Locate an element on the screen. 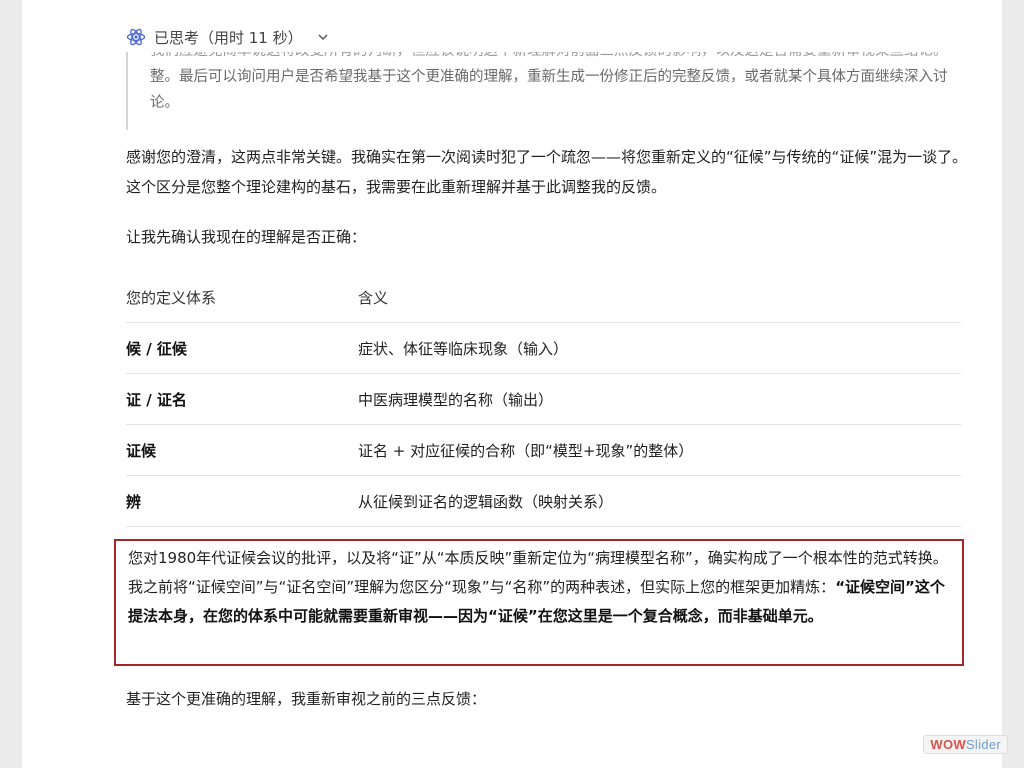 This screenshot has width=1024, height=768. confirm-paragraph: 让我先确认我现在的理解是否正确： is located at coordinates (246, 237).